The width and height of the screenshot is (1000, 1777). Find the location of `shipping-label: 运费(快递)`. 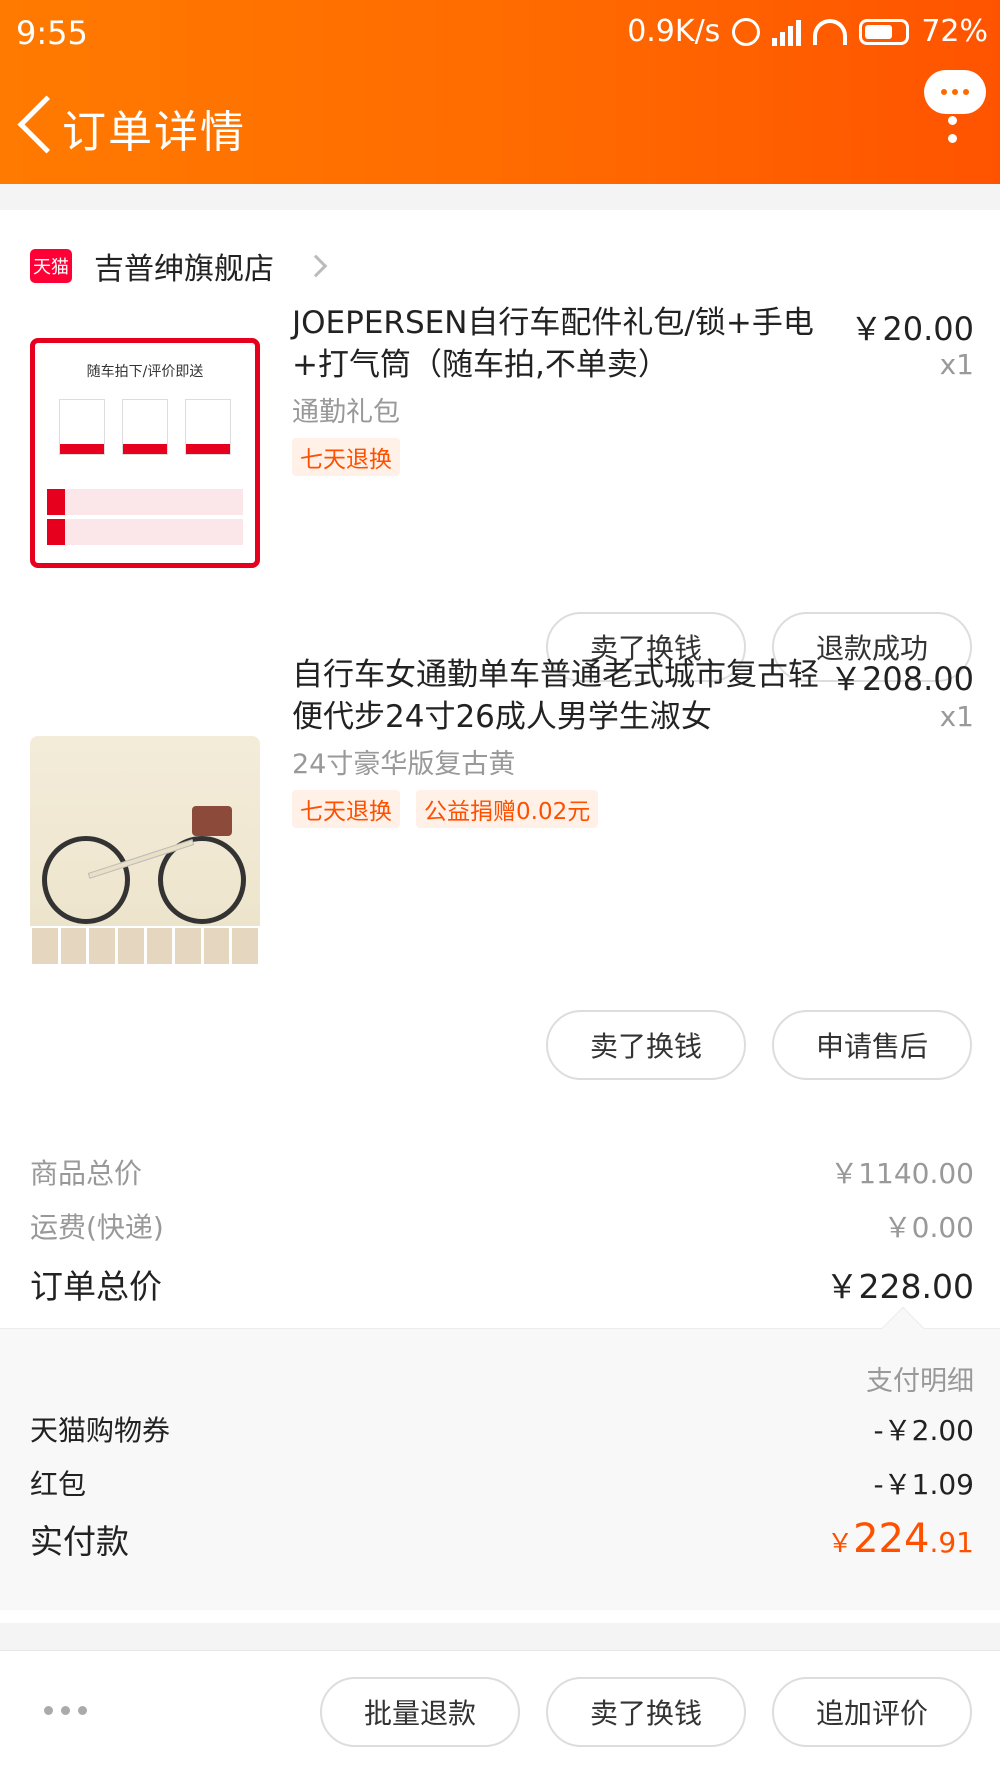

shipping-label: 运费(快递) is located at coordinates (97, 1227).